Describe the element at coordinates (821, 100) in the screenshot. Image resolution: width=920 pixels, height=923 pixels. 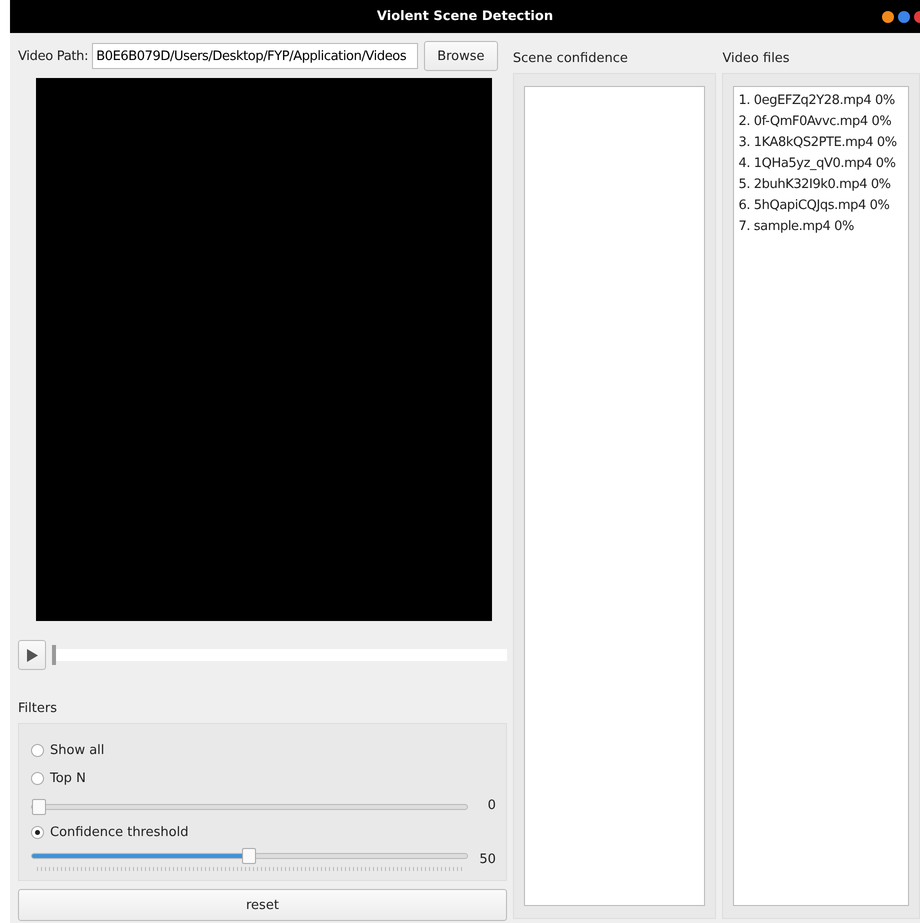
I see `list-item: 1. 0egEFZq2Y28.mp4 0%` at that location.